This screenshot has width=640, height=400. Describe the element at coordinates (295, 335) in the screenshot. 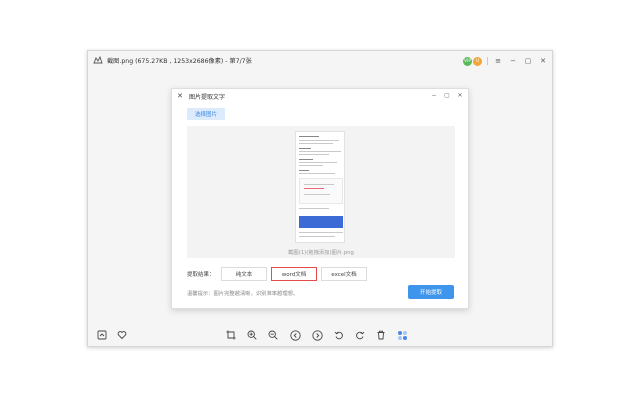

I see `previous-icon` at that location.